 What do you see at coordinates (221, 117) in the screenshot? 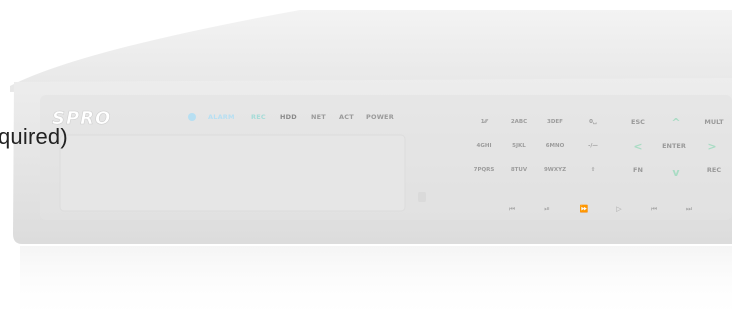
I see `status-alarm: ALARM` at bounding box center [221, 117].